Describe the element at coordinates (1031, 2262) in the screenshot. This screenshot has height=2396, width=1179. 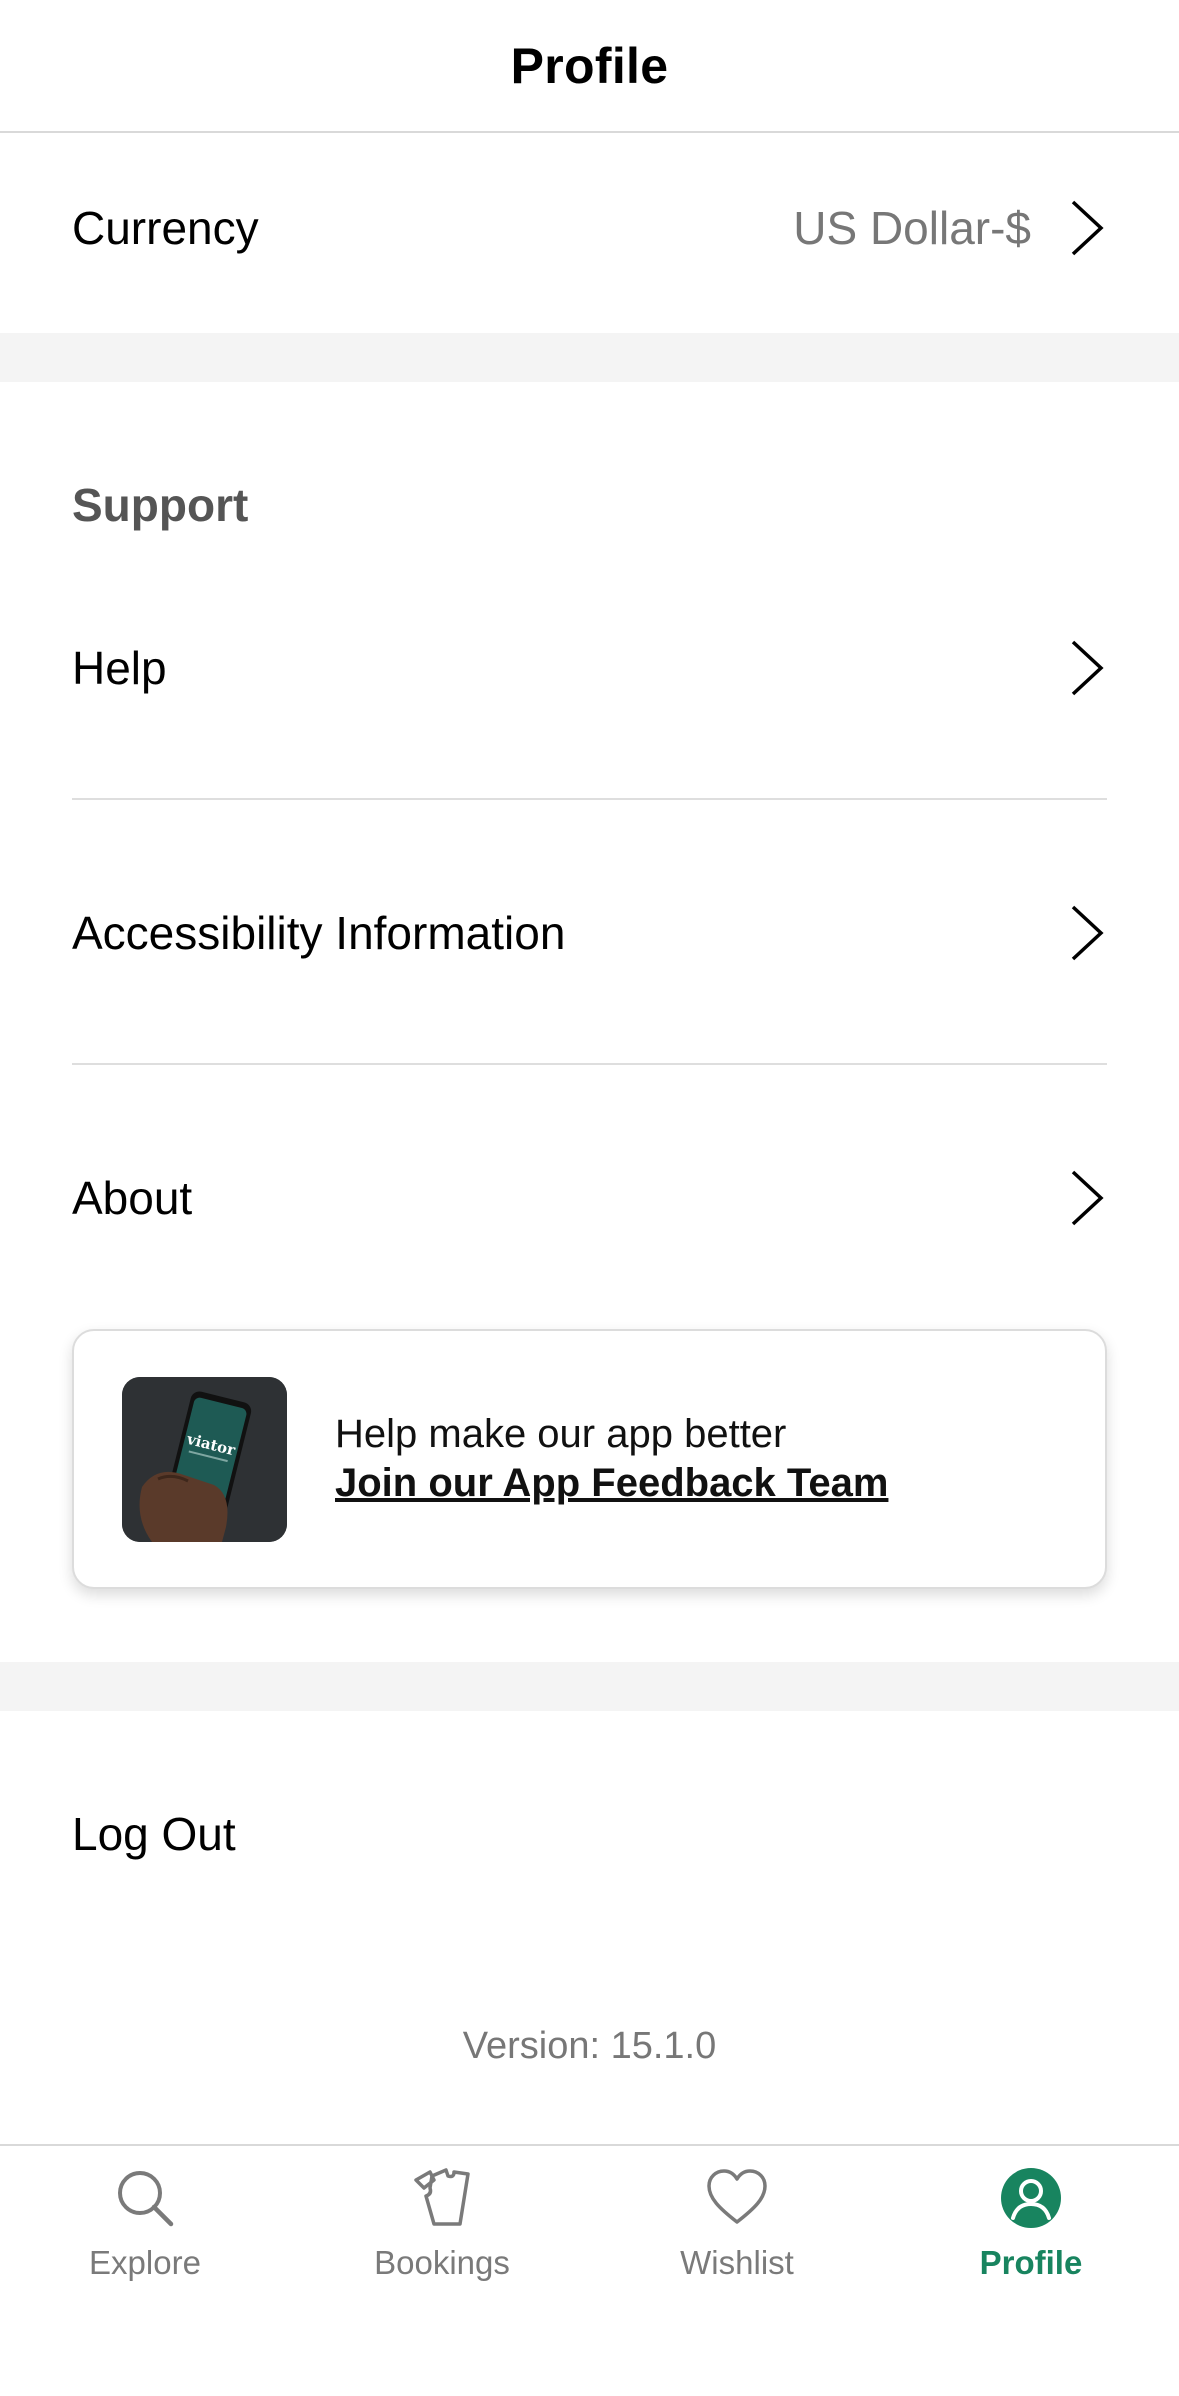
I see `tab-label: Profile` at that location.